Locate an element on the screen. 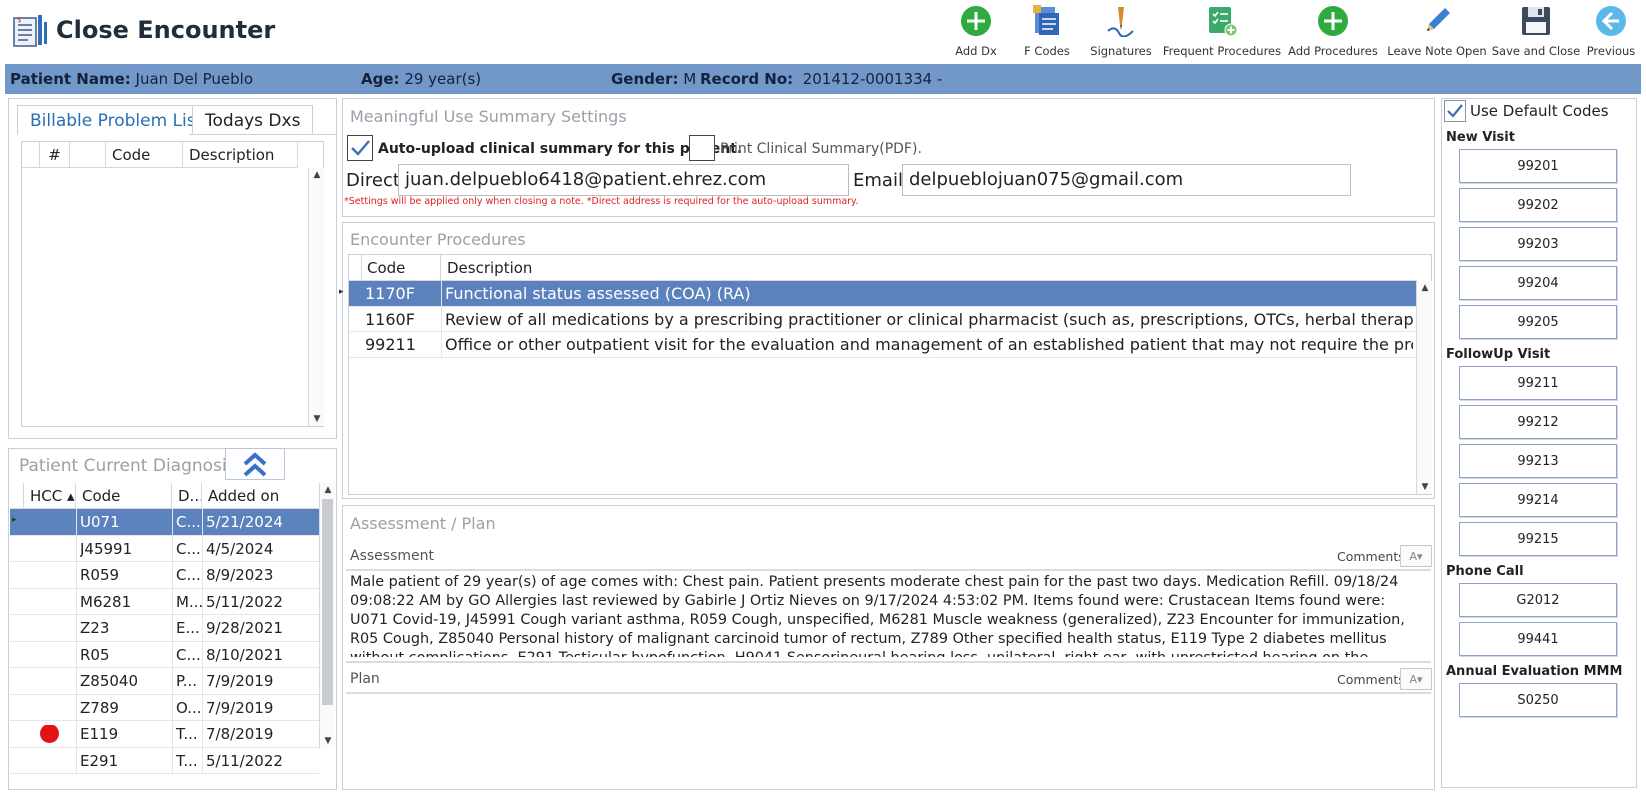  scrollbar-thumb is located at coordinates (327, 602).